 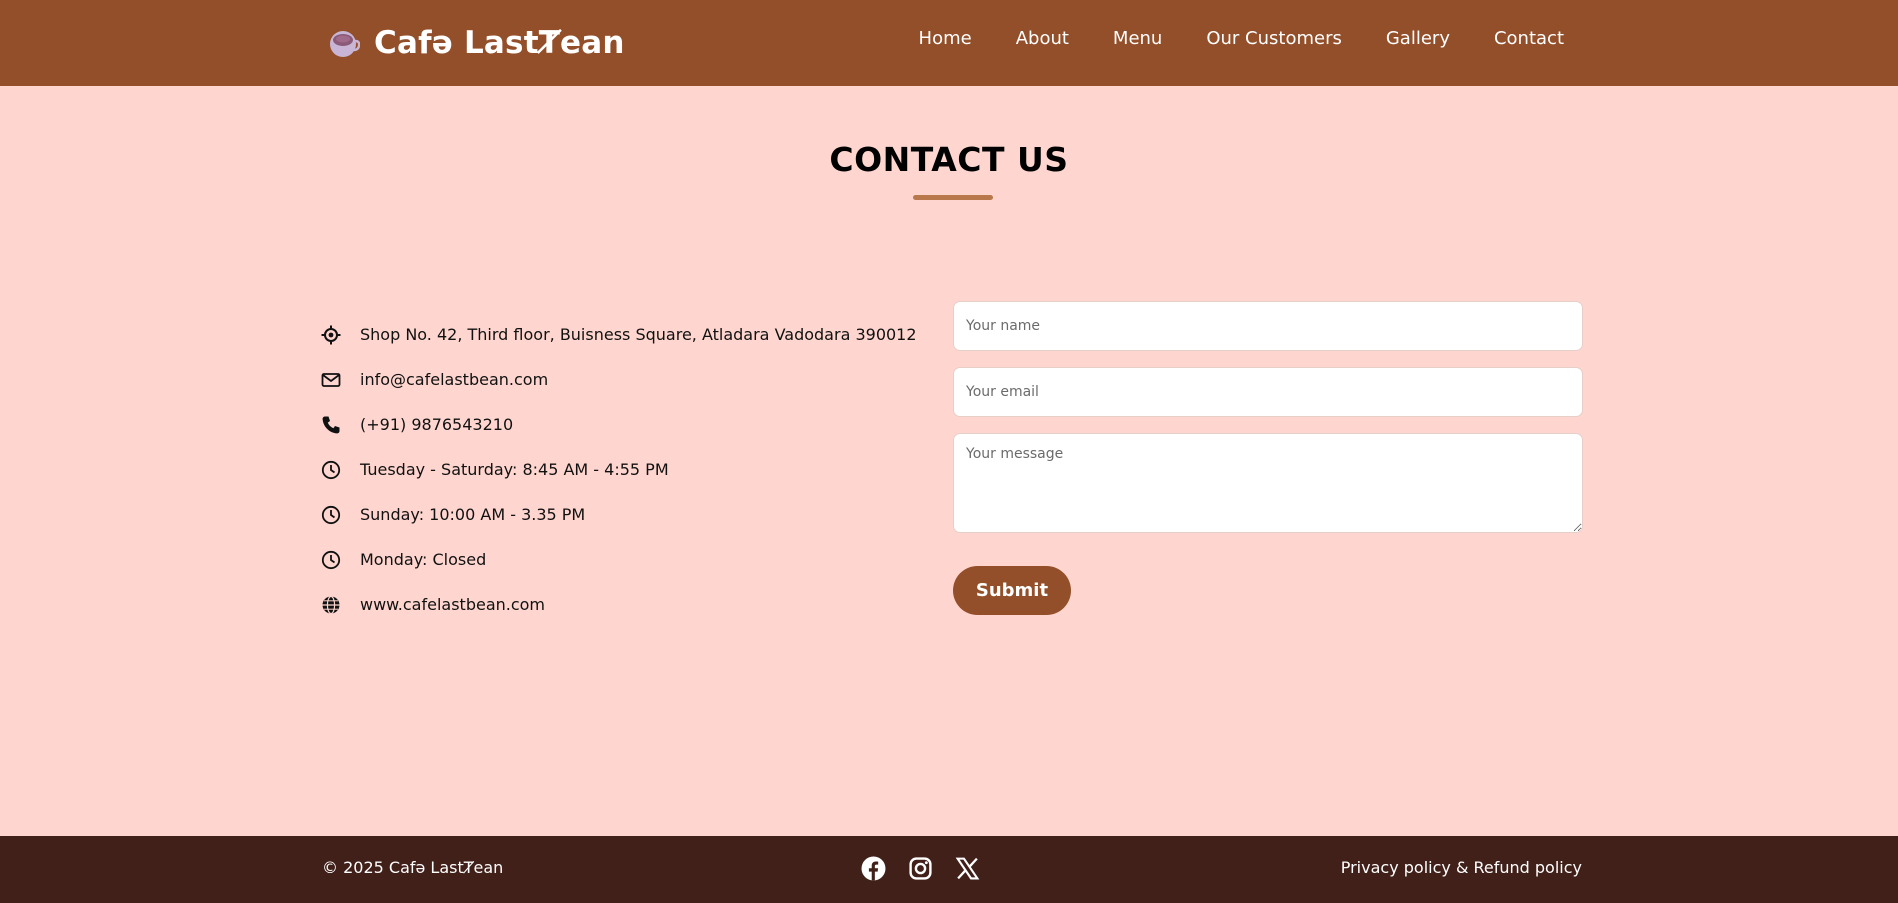 What do you see at coordinates (949, 159) in the screenshot?
I see `page-title: CONTACT US` at bounding box center [949, 159].